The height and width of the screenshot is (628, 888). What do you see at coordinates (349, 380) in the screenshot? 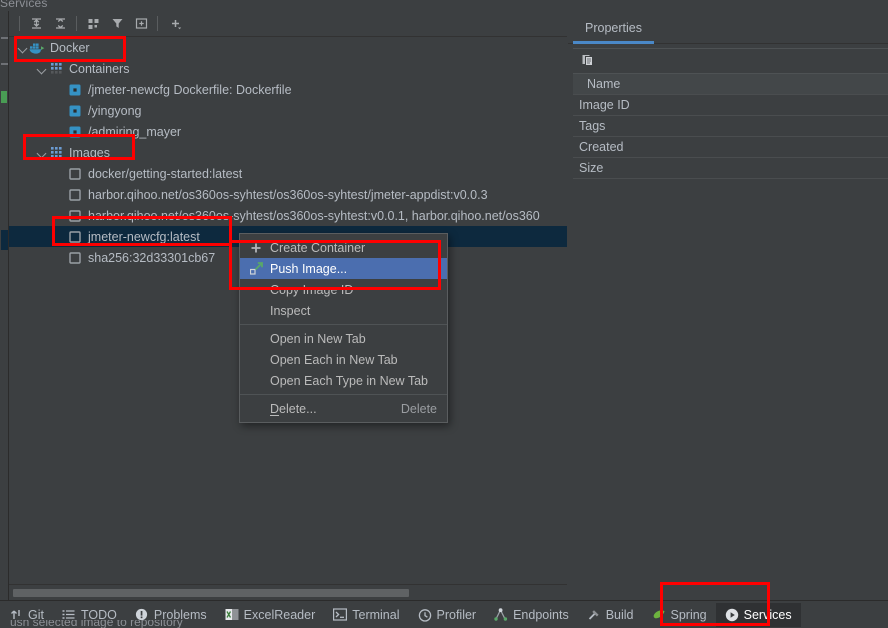
I see `menu-item-label: Open Each Type in New Tab` at bounding box center [349, 380].